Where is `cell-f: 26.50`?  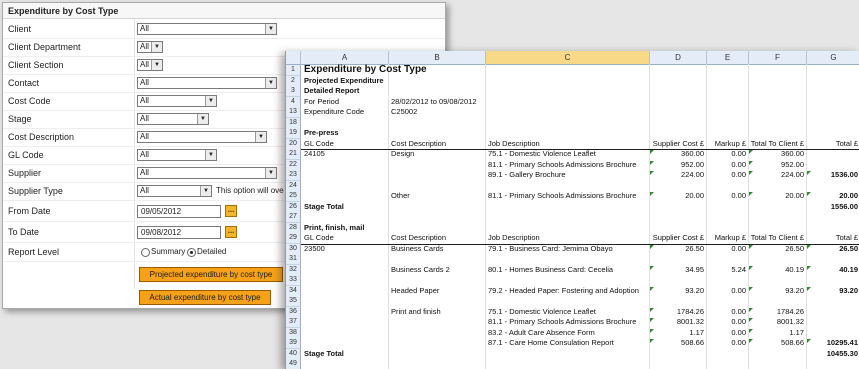 cell-f: 26.50 is located at coordinates (777, 249).